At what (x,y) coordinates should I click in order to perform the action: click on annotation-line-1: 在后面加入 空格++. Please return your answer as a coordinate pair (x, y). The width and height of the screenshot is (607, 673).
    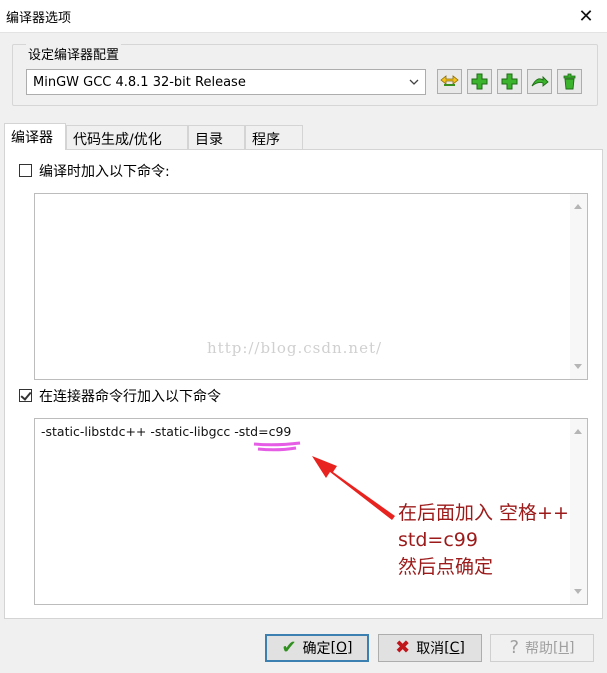
    Looking at the image, I should click on (483, 513).